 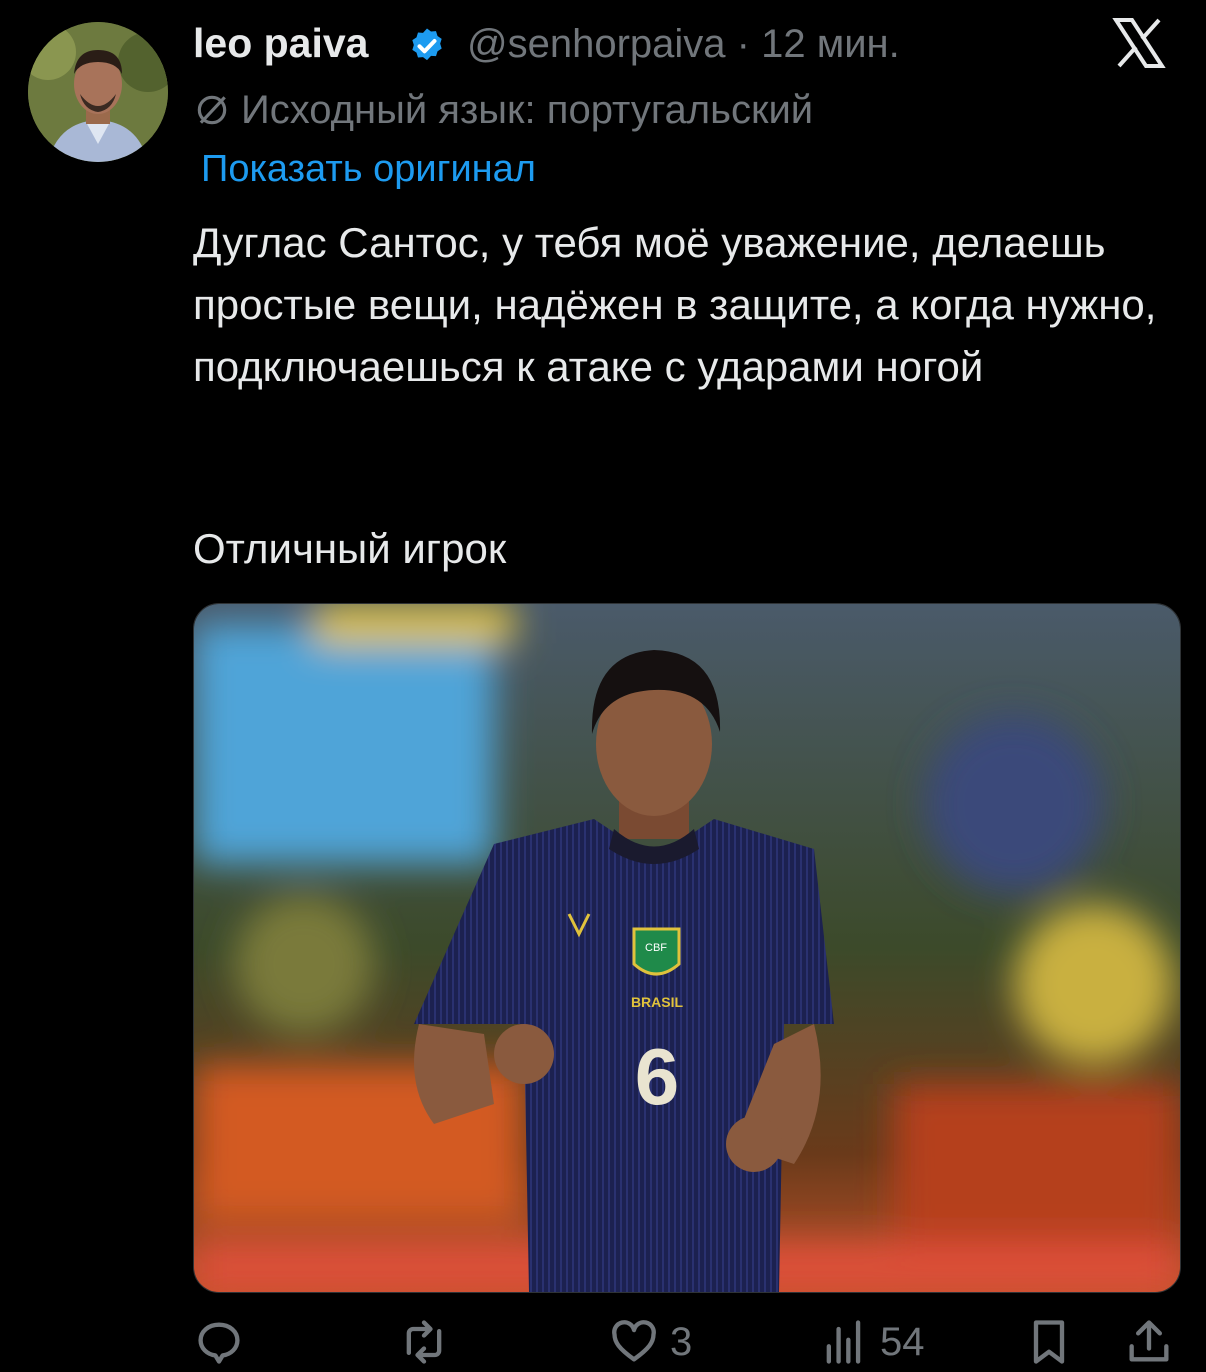 What do you see at coordinates (527, 109) in the screenshot?
I see `source-language: Исходный язык: португальский` at bounding box center [527, 109].